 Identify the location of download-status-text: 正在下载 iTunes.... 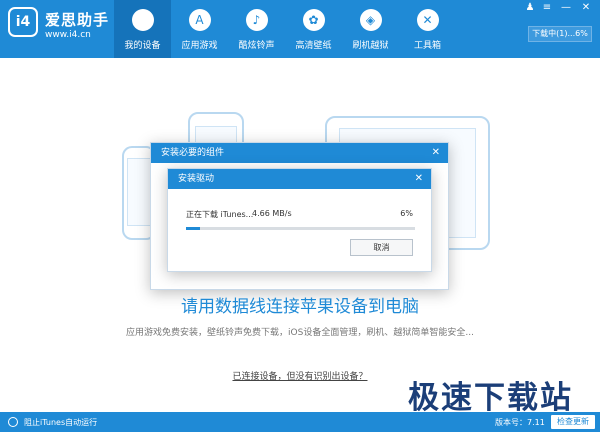
(220, 214).